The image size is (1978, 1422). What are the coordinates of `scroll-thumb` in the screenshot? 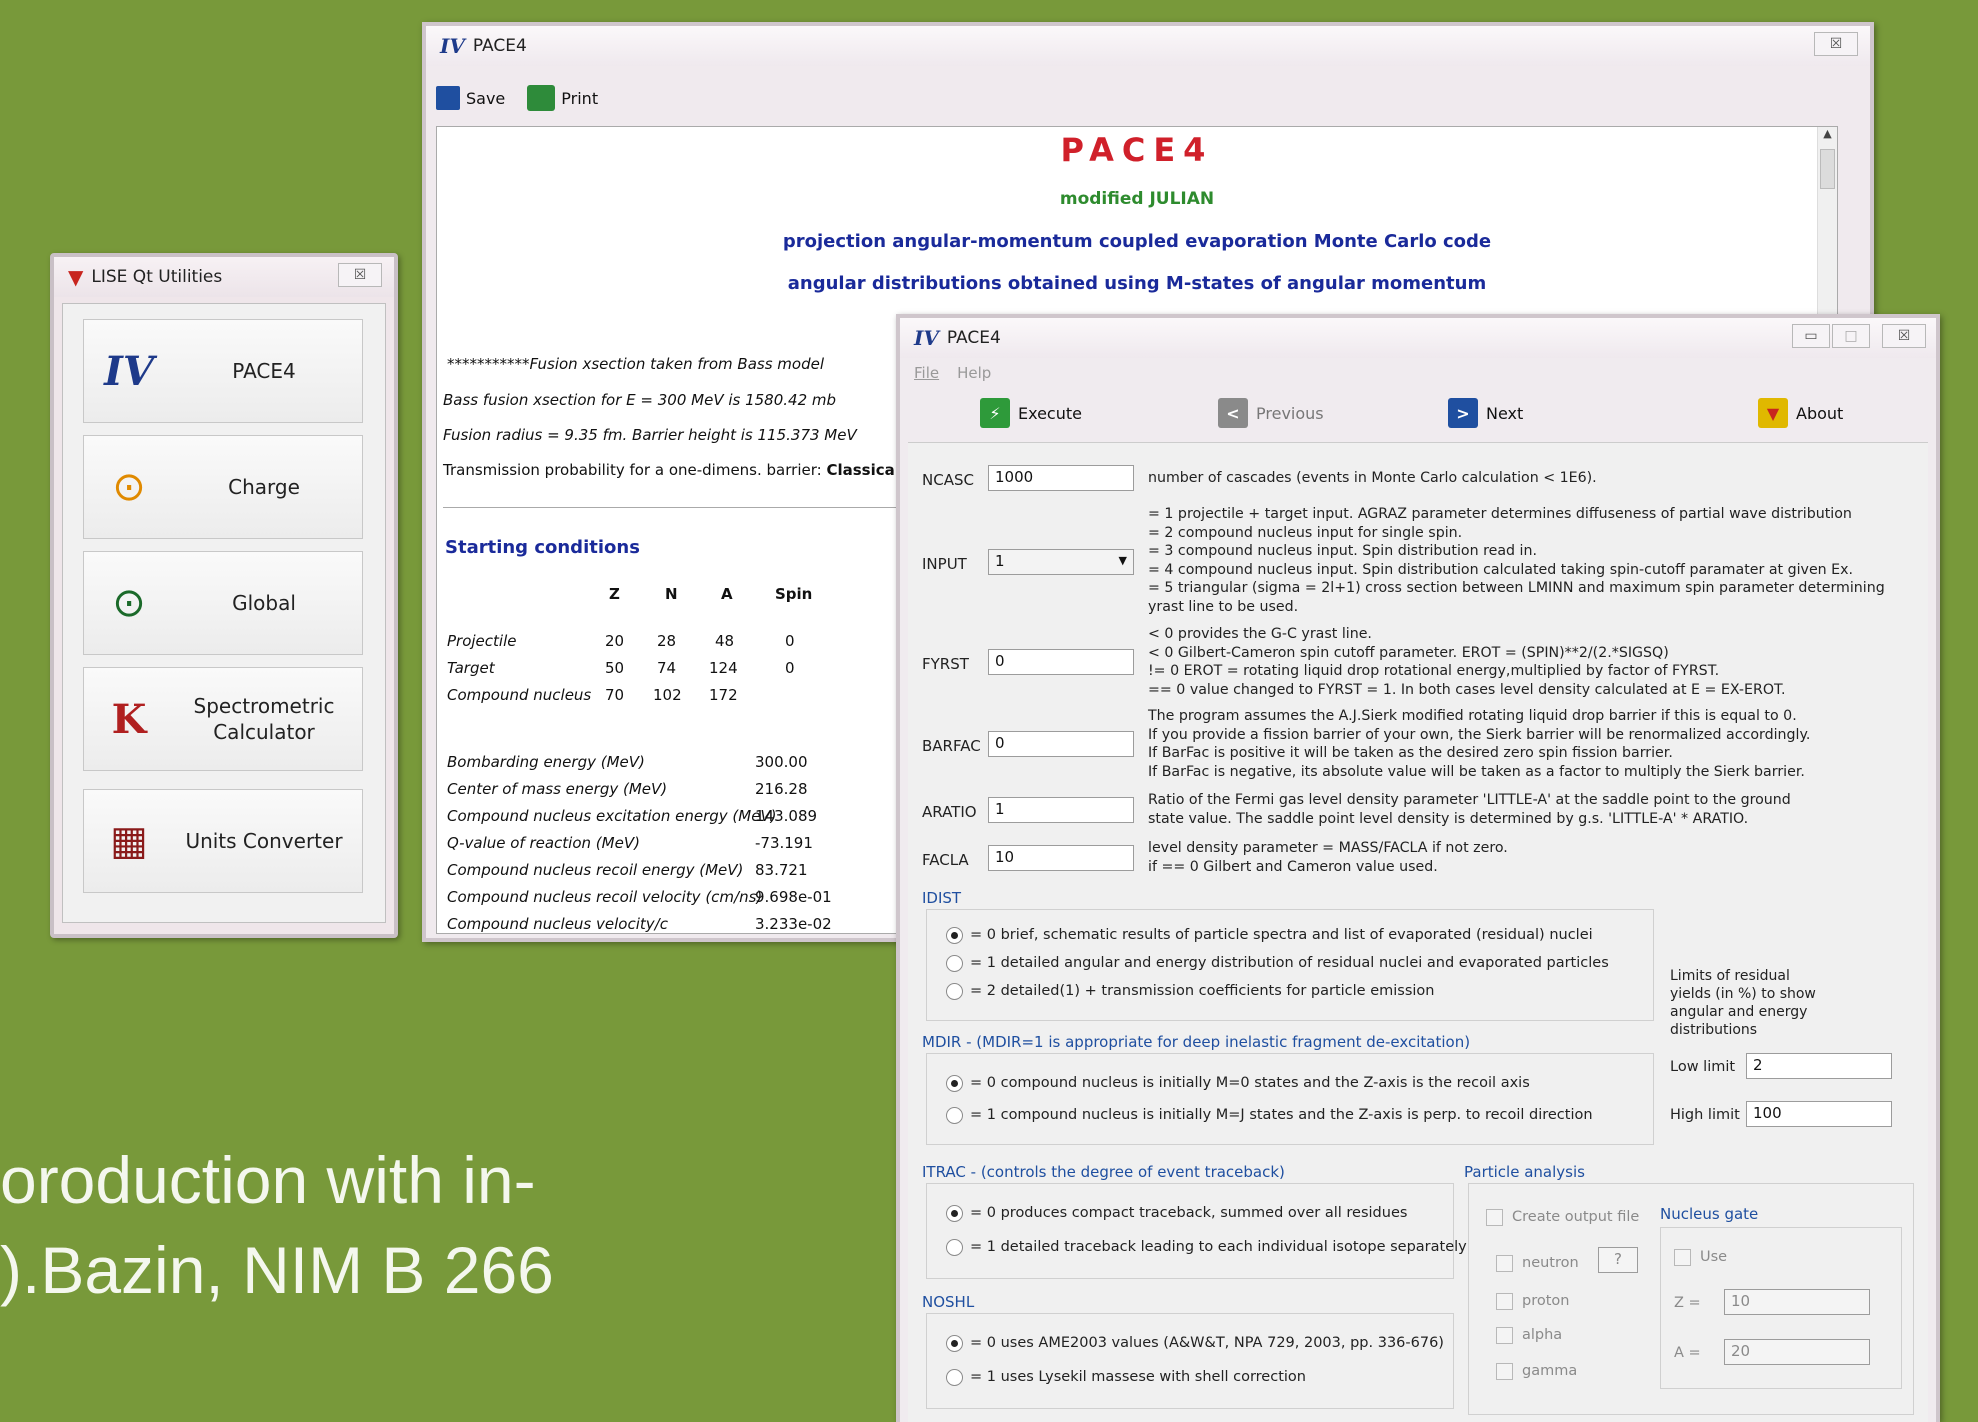 It's located at (1827, 169).